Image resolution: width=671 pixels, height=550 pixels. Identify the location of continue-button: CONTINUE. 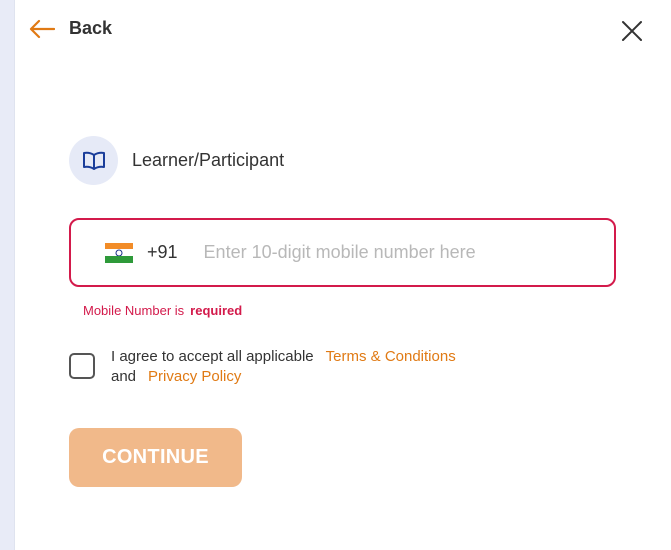
(155, 457).